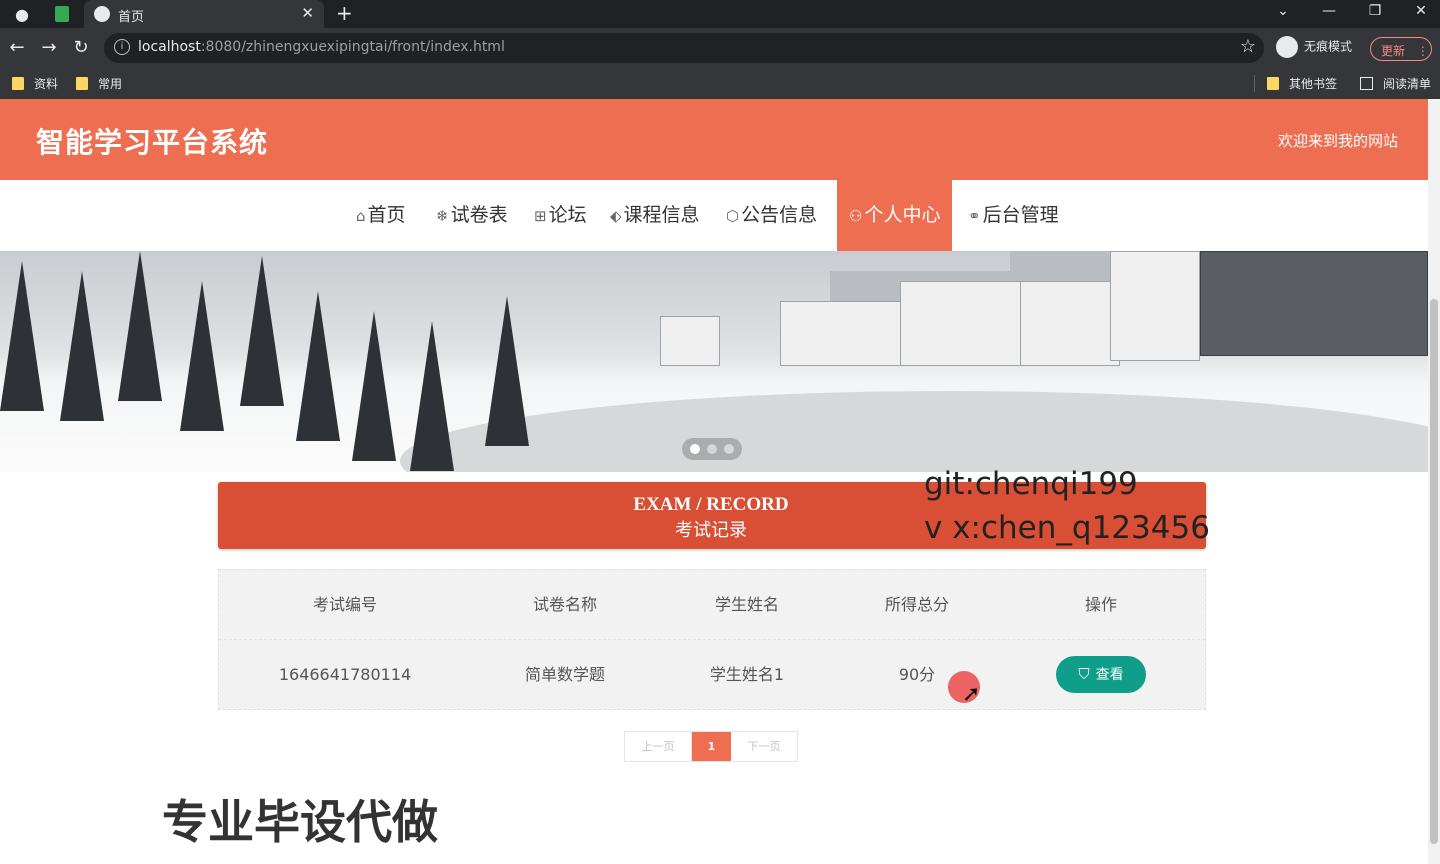  Describe the element at coordinates (714, 216) in the screenshot. I see `main-nav: ⌂ 首页 ❄ 试卷表 ⊞ 论坛 ⬖ 课程信息 ⬡ 公告信息 ⚇ 个人中心 ⚭ 后台管理` at that location.